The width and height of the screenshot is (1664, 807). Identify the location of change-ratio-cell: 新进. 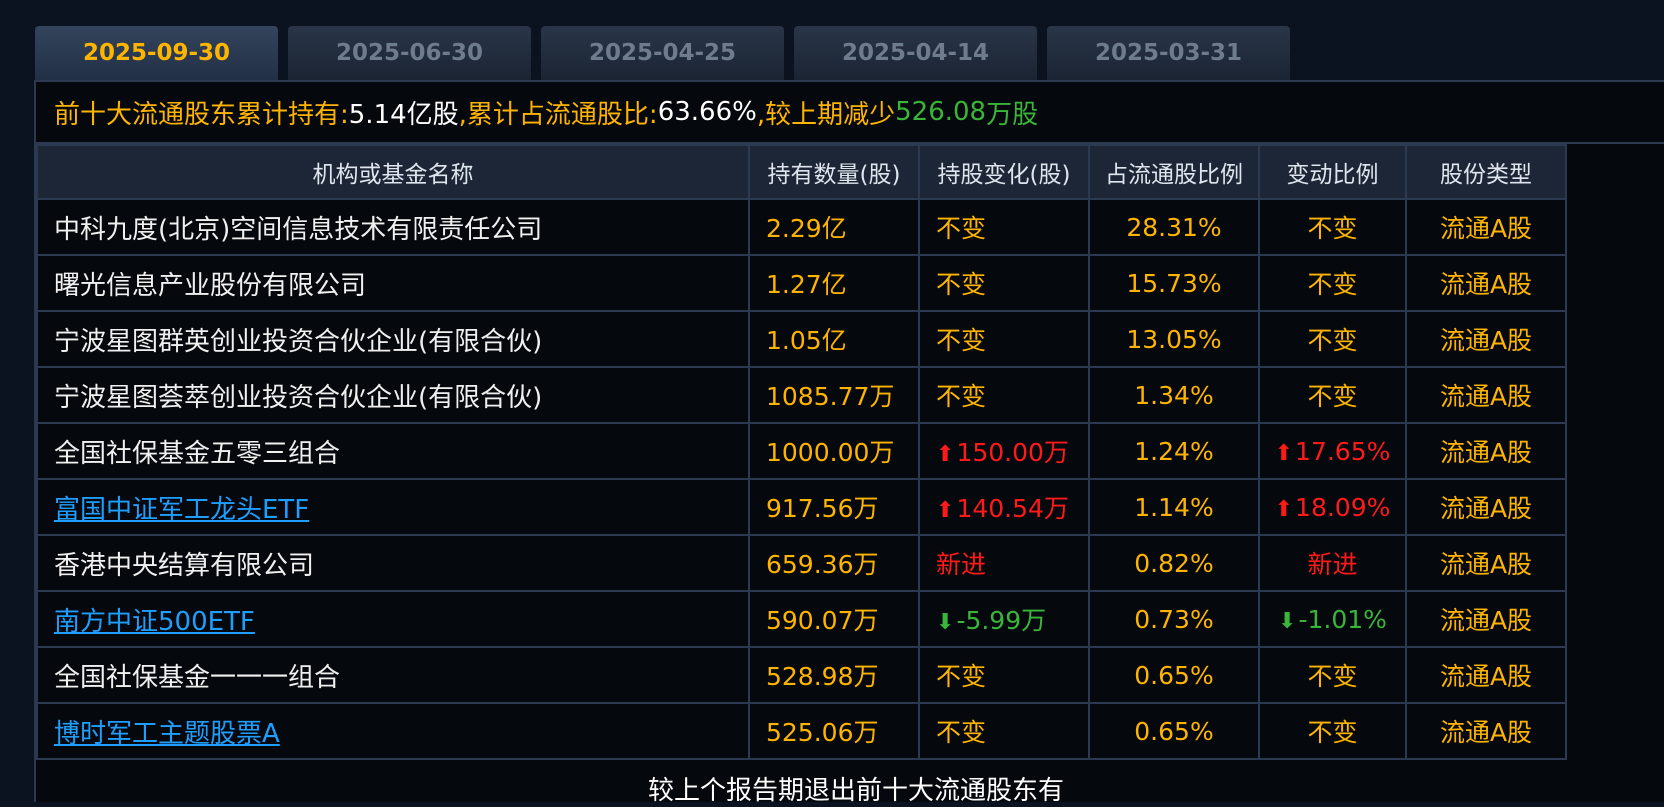
(1332, 563).